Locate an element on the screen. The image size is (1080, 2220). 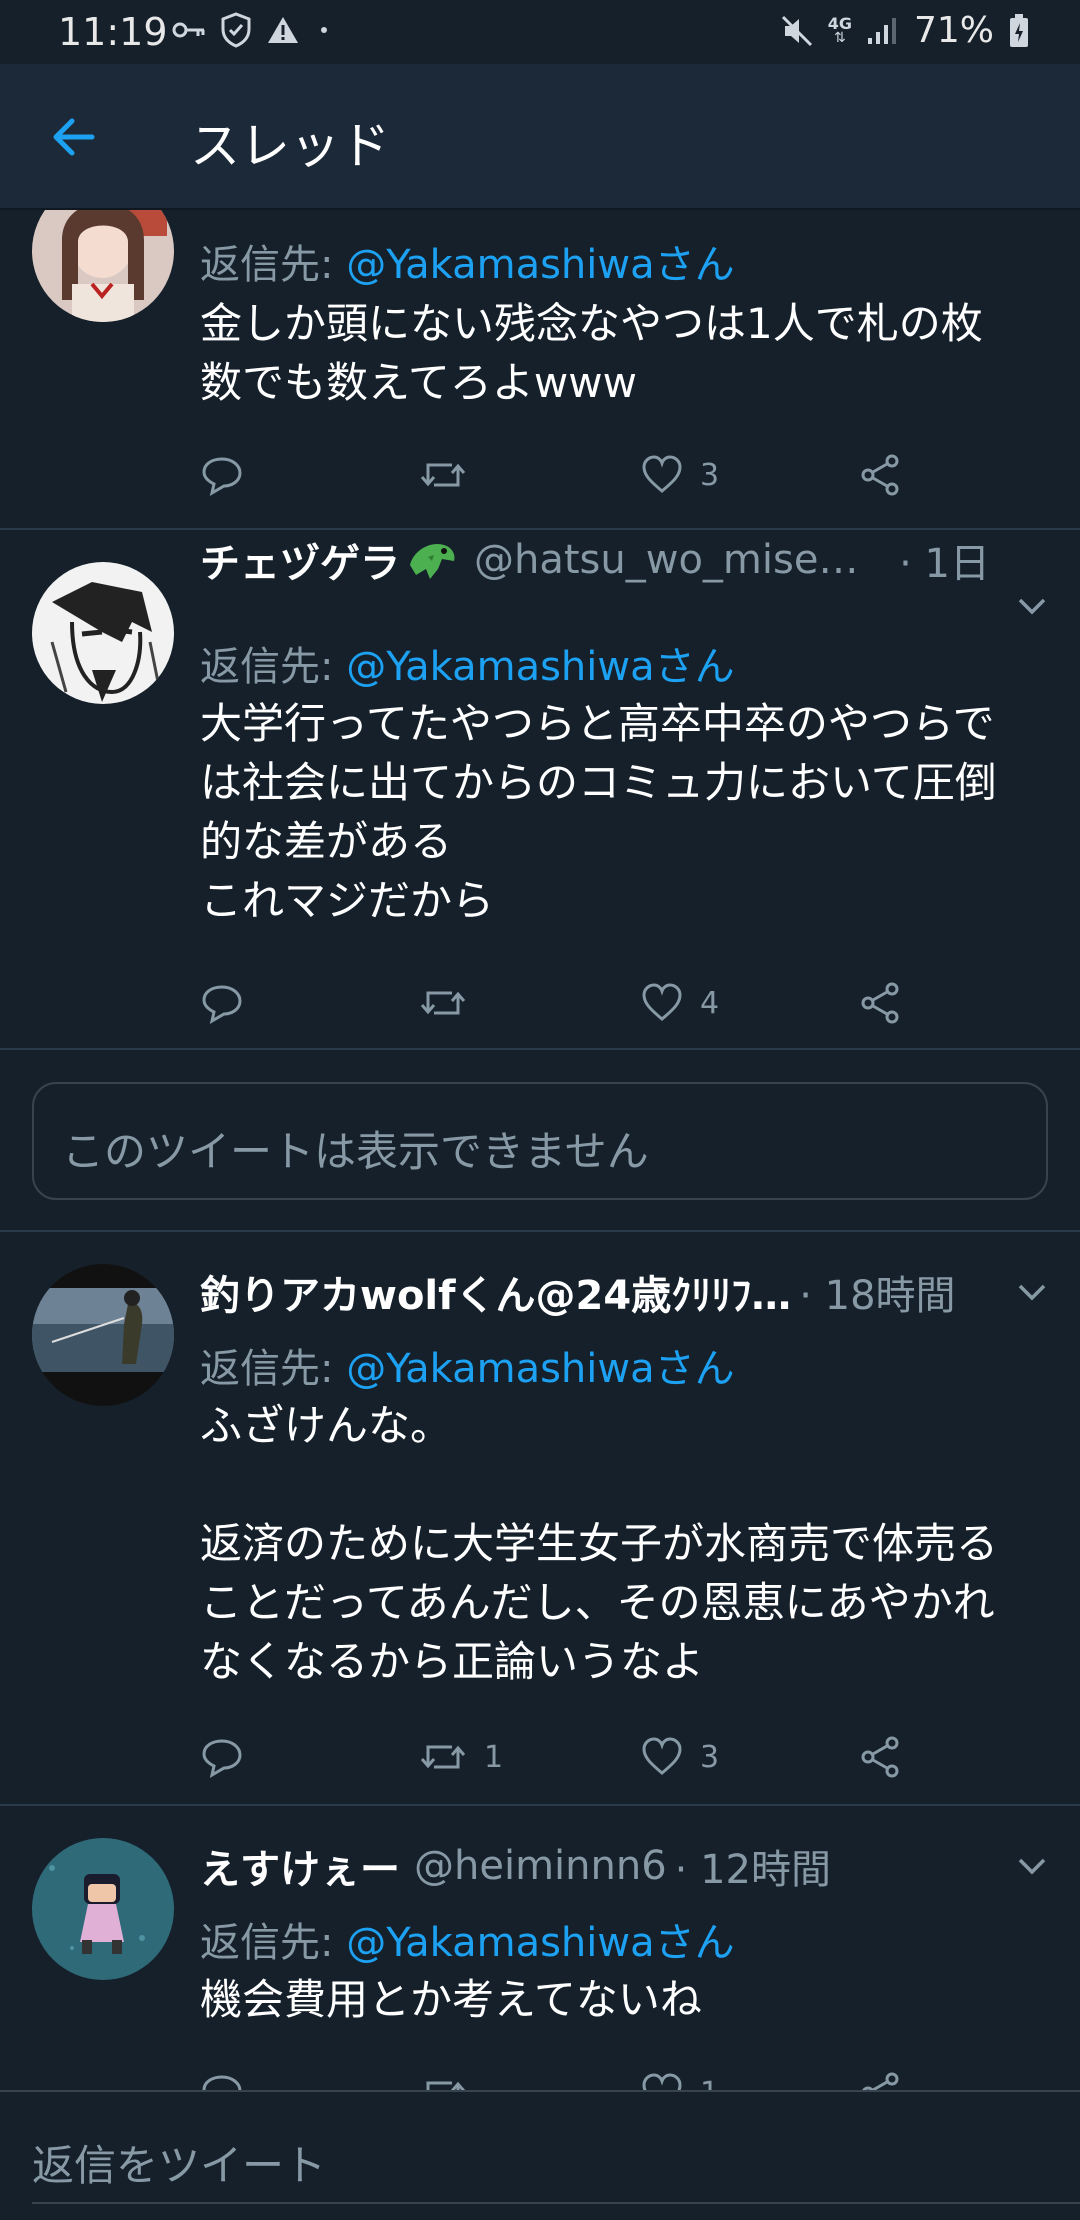
back-arrow-icon is located at coordinates (74, 137).